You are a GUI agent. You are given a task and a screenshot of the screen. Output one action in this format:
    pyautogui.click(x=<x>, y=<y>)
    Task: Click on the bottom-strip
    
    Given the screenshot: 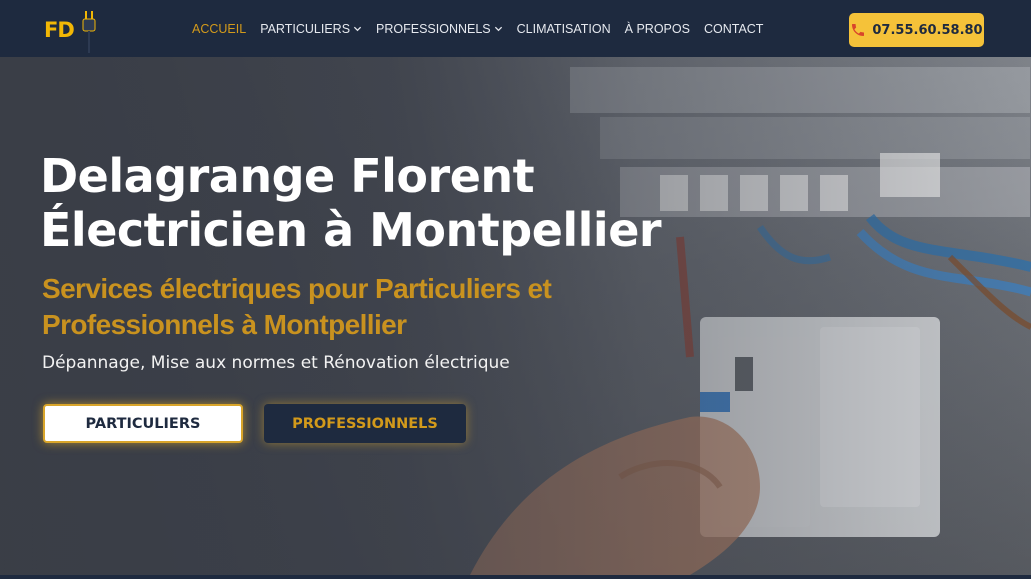 What is the action you would take?
    pyautogui.click(x=515, y=577)
    